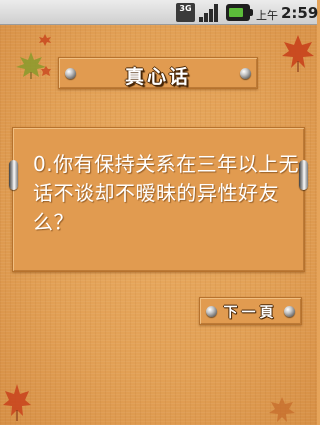  I want to click on network-3g-icon: 3G, so click(185, 12).